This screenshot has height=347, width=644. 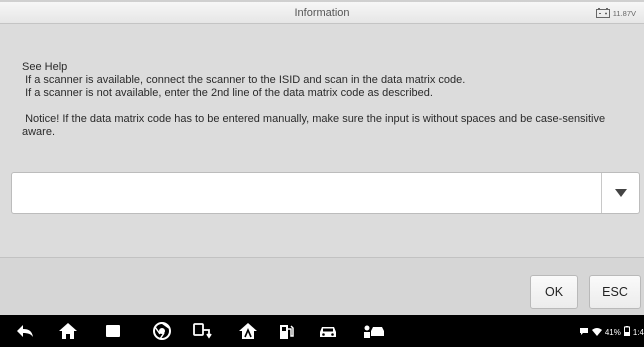 What do you see at coordinates (328, 331) in the screenshot?
I see `car-icon` at bounding box center [328, 331].